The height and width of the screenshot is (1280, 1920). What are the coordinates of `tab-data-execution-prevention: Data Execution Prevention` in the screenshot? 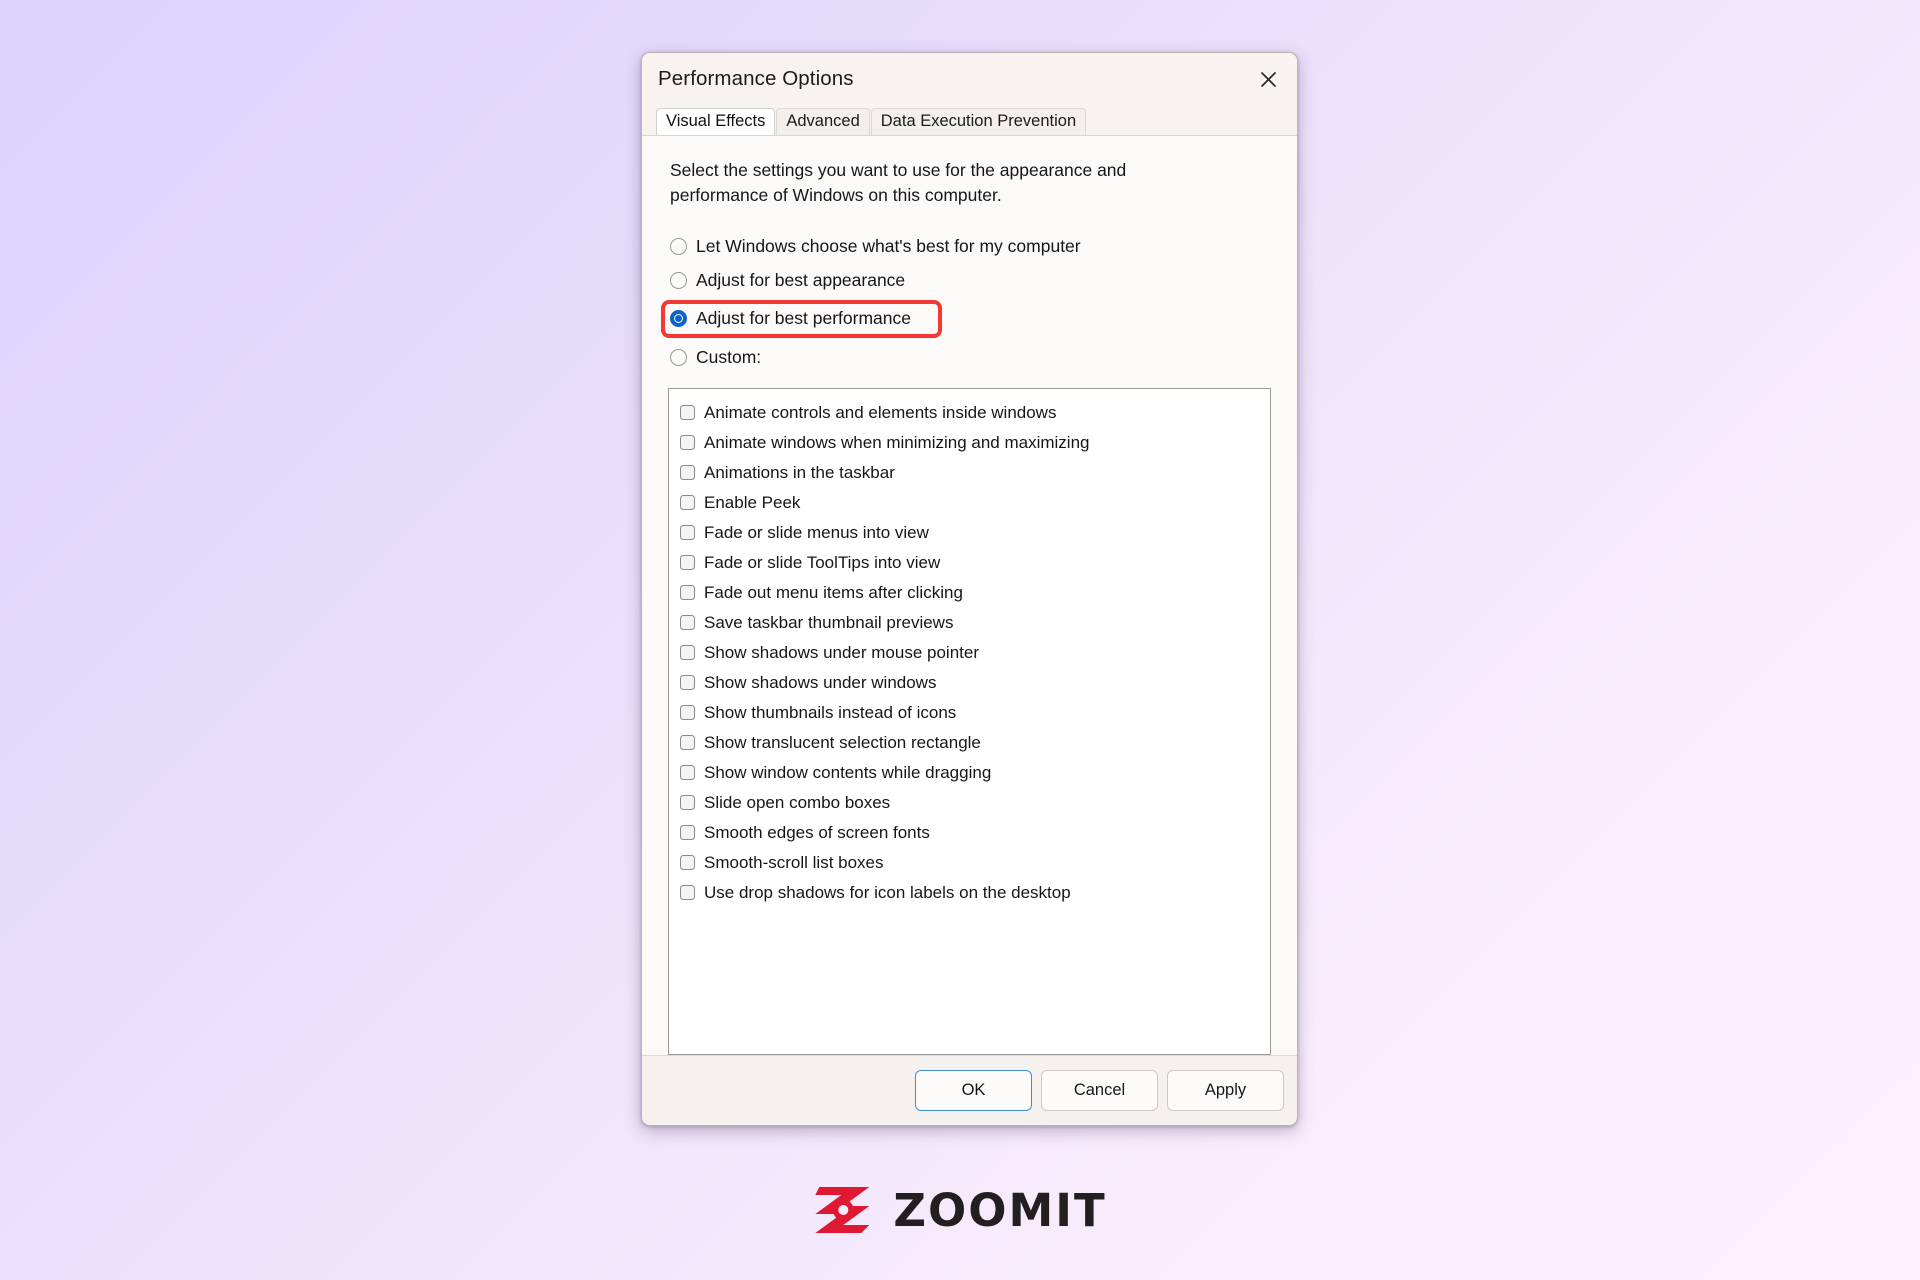 It's located at (978, 121).